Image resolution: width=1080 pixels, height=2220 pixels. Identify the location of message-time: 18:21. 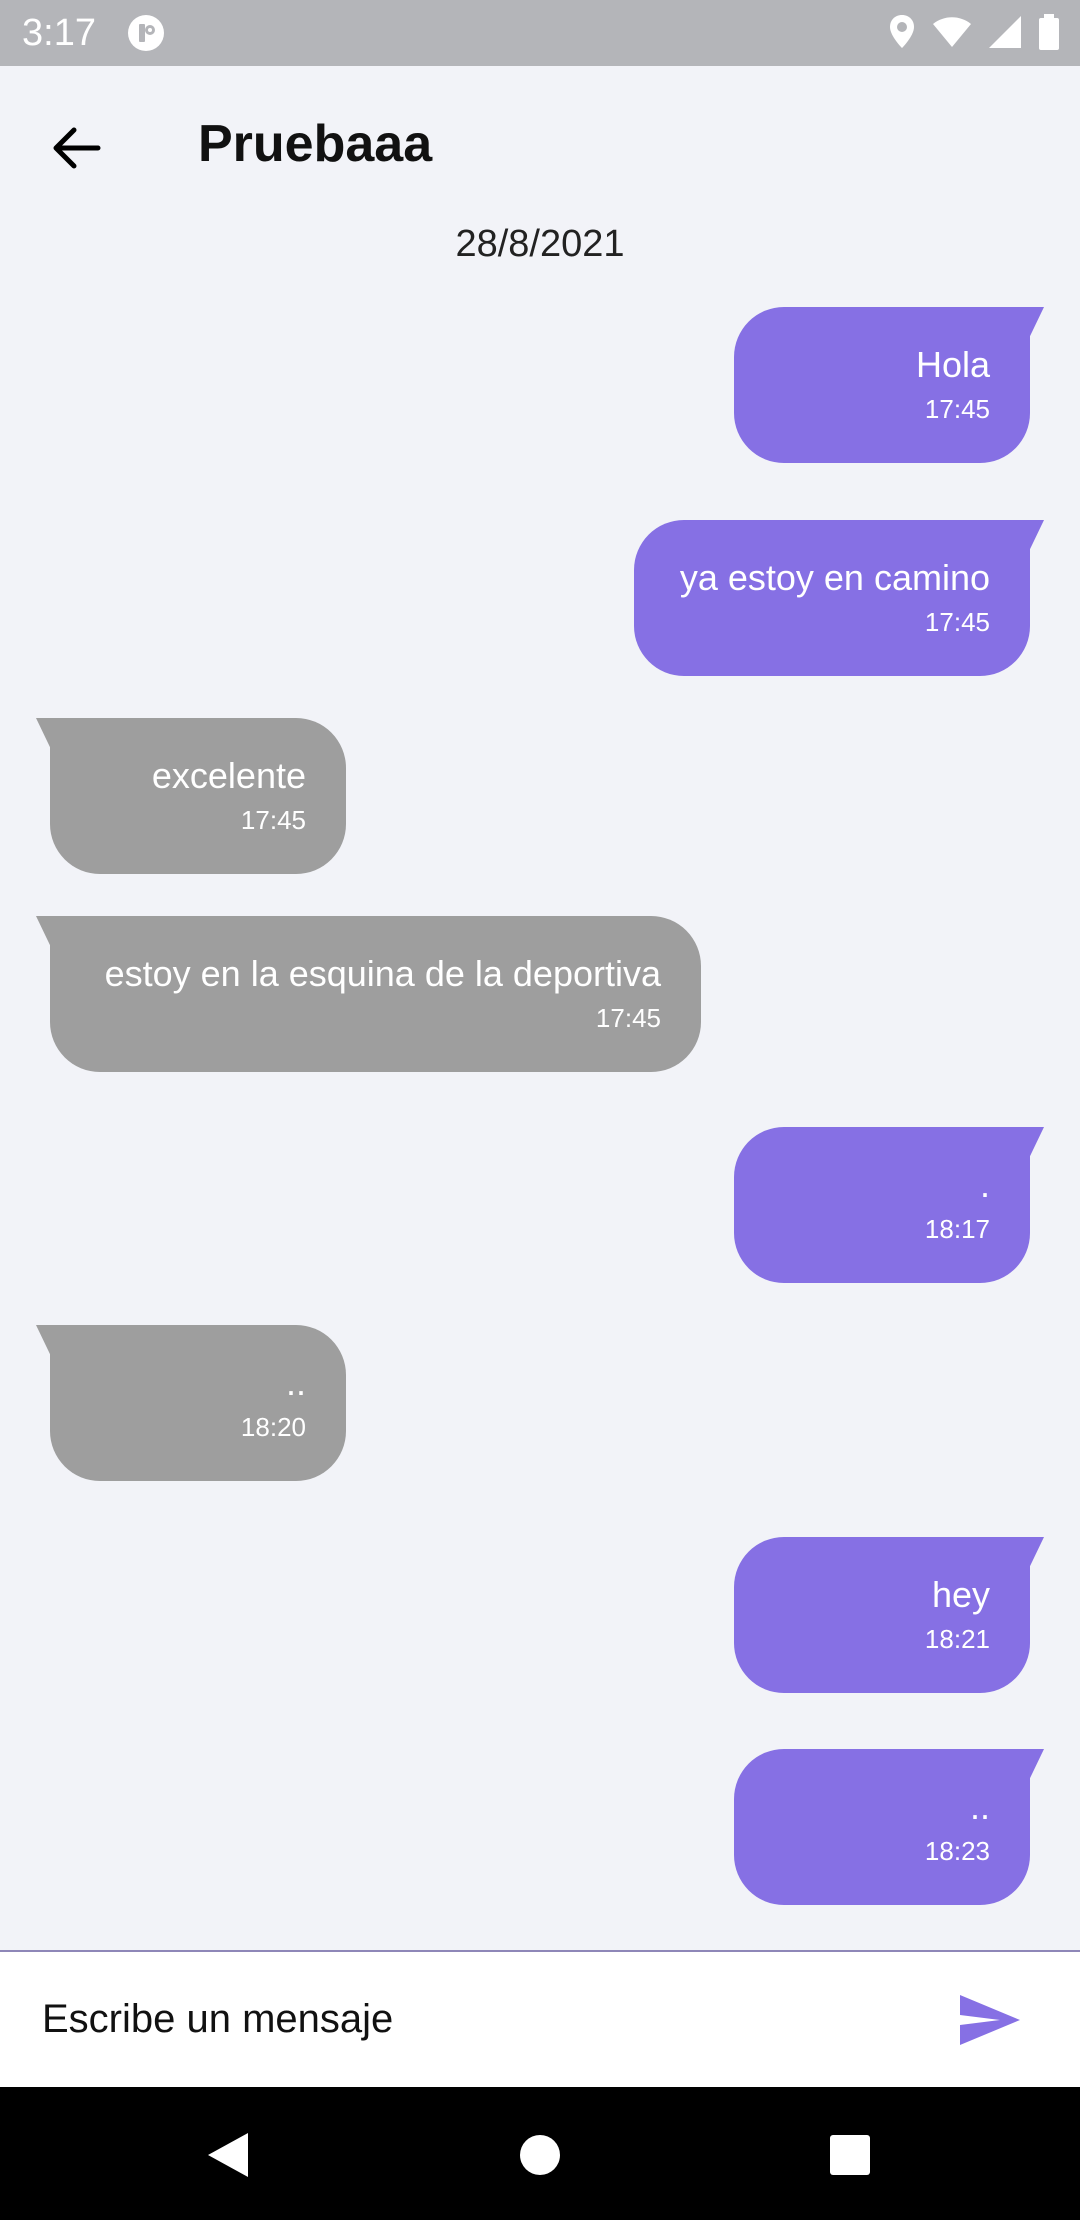
(957, 1639).